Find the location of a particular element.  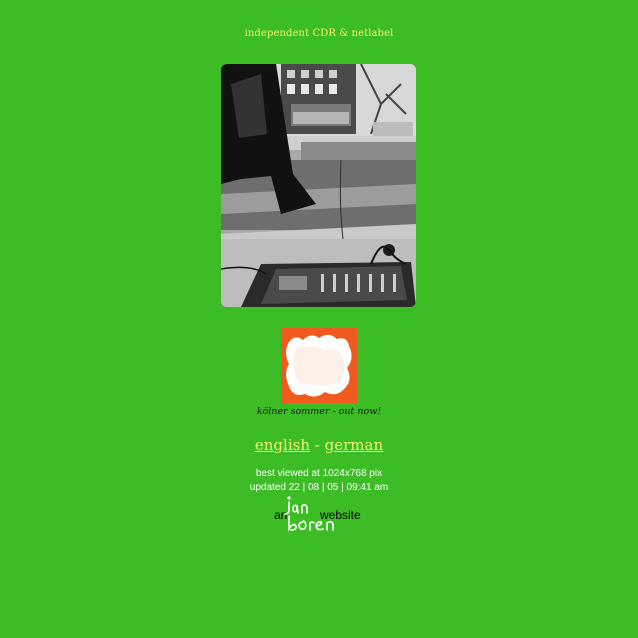

german-link: german is located at coordinates (354, 445).